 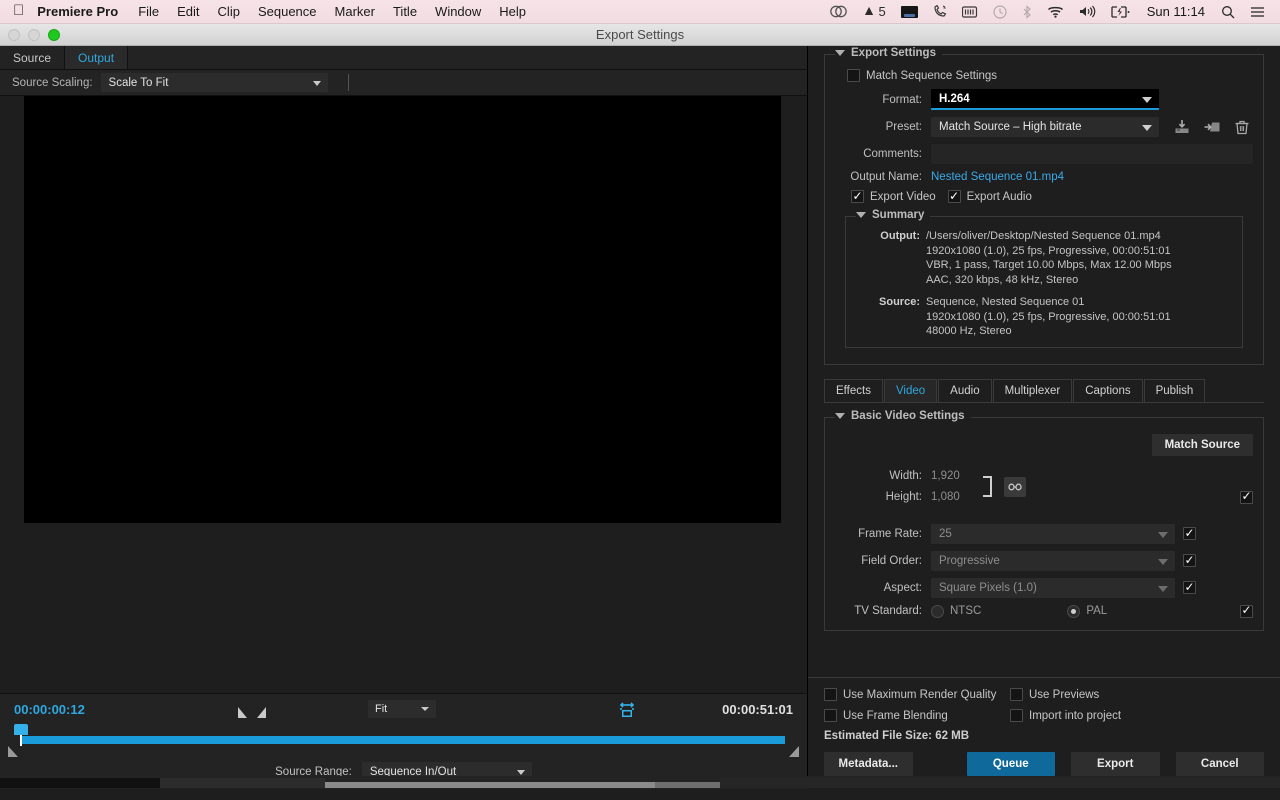 I want to click on notification-center-icon, so click(x=1257, y=11).